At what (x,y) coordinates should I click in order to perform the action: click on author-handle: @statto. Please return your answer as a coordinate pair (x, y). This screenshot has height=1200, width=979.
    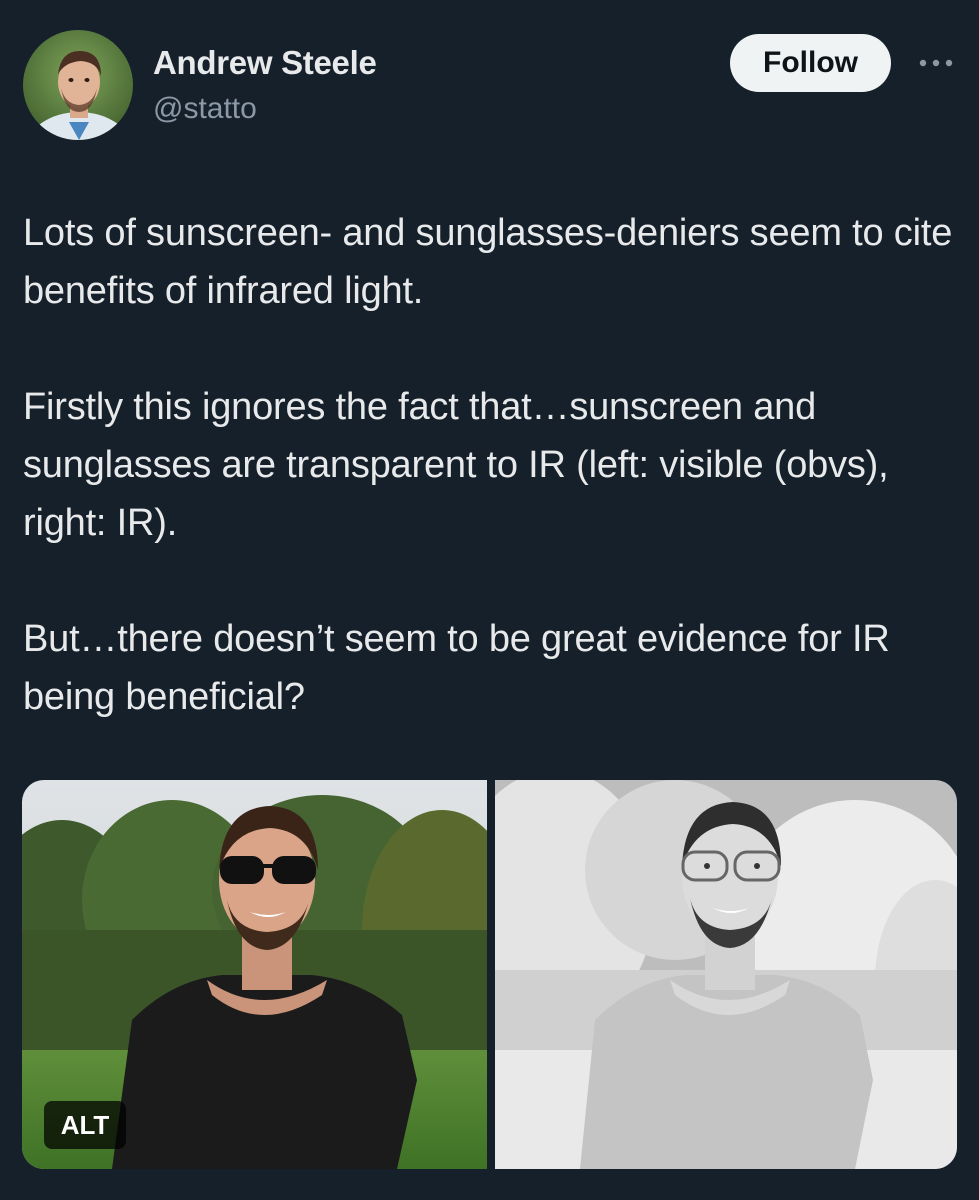
    Looking at the image, I should click on (205, 109).